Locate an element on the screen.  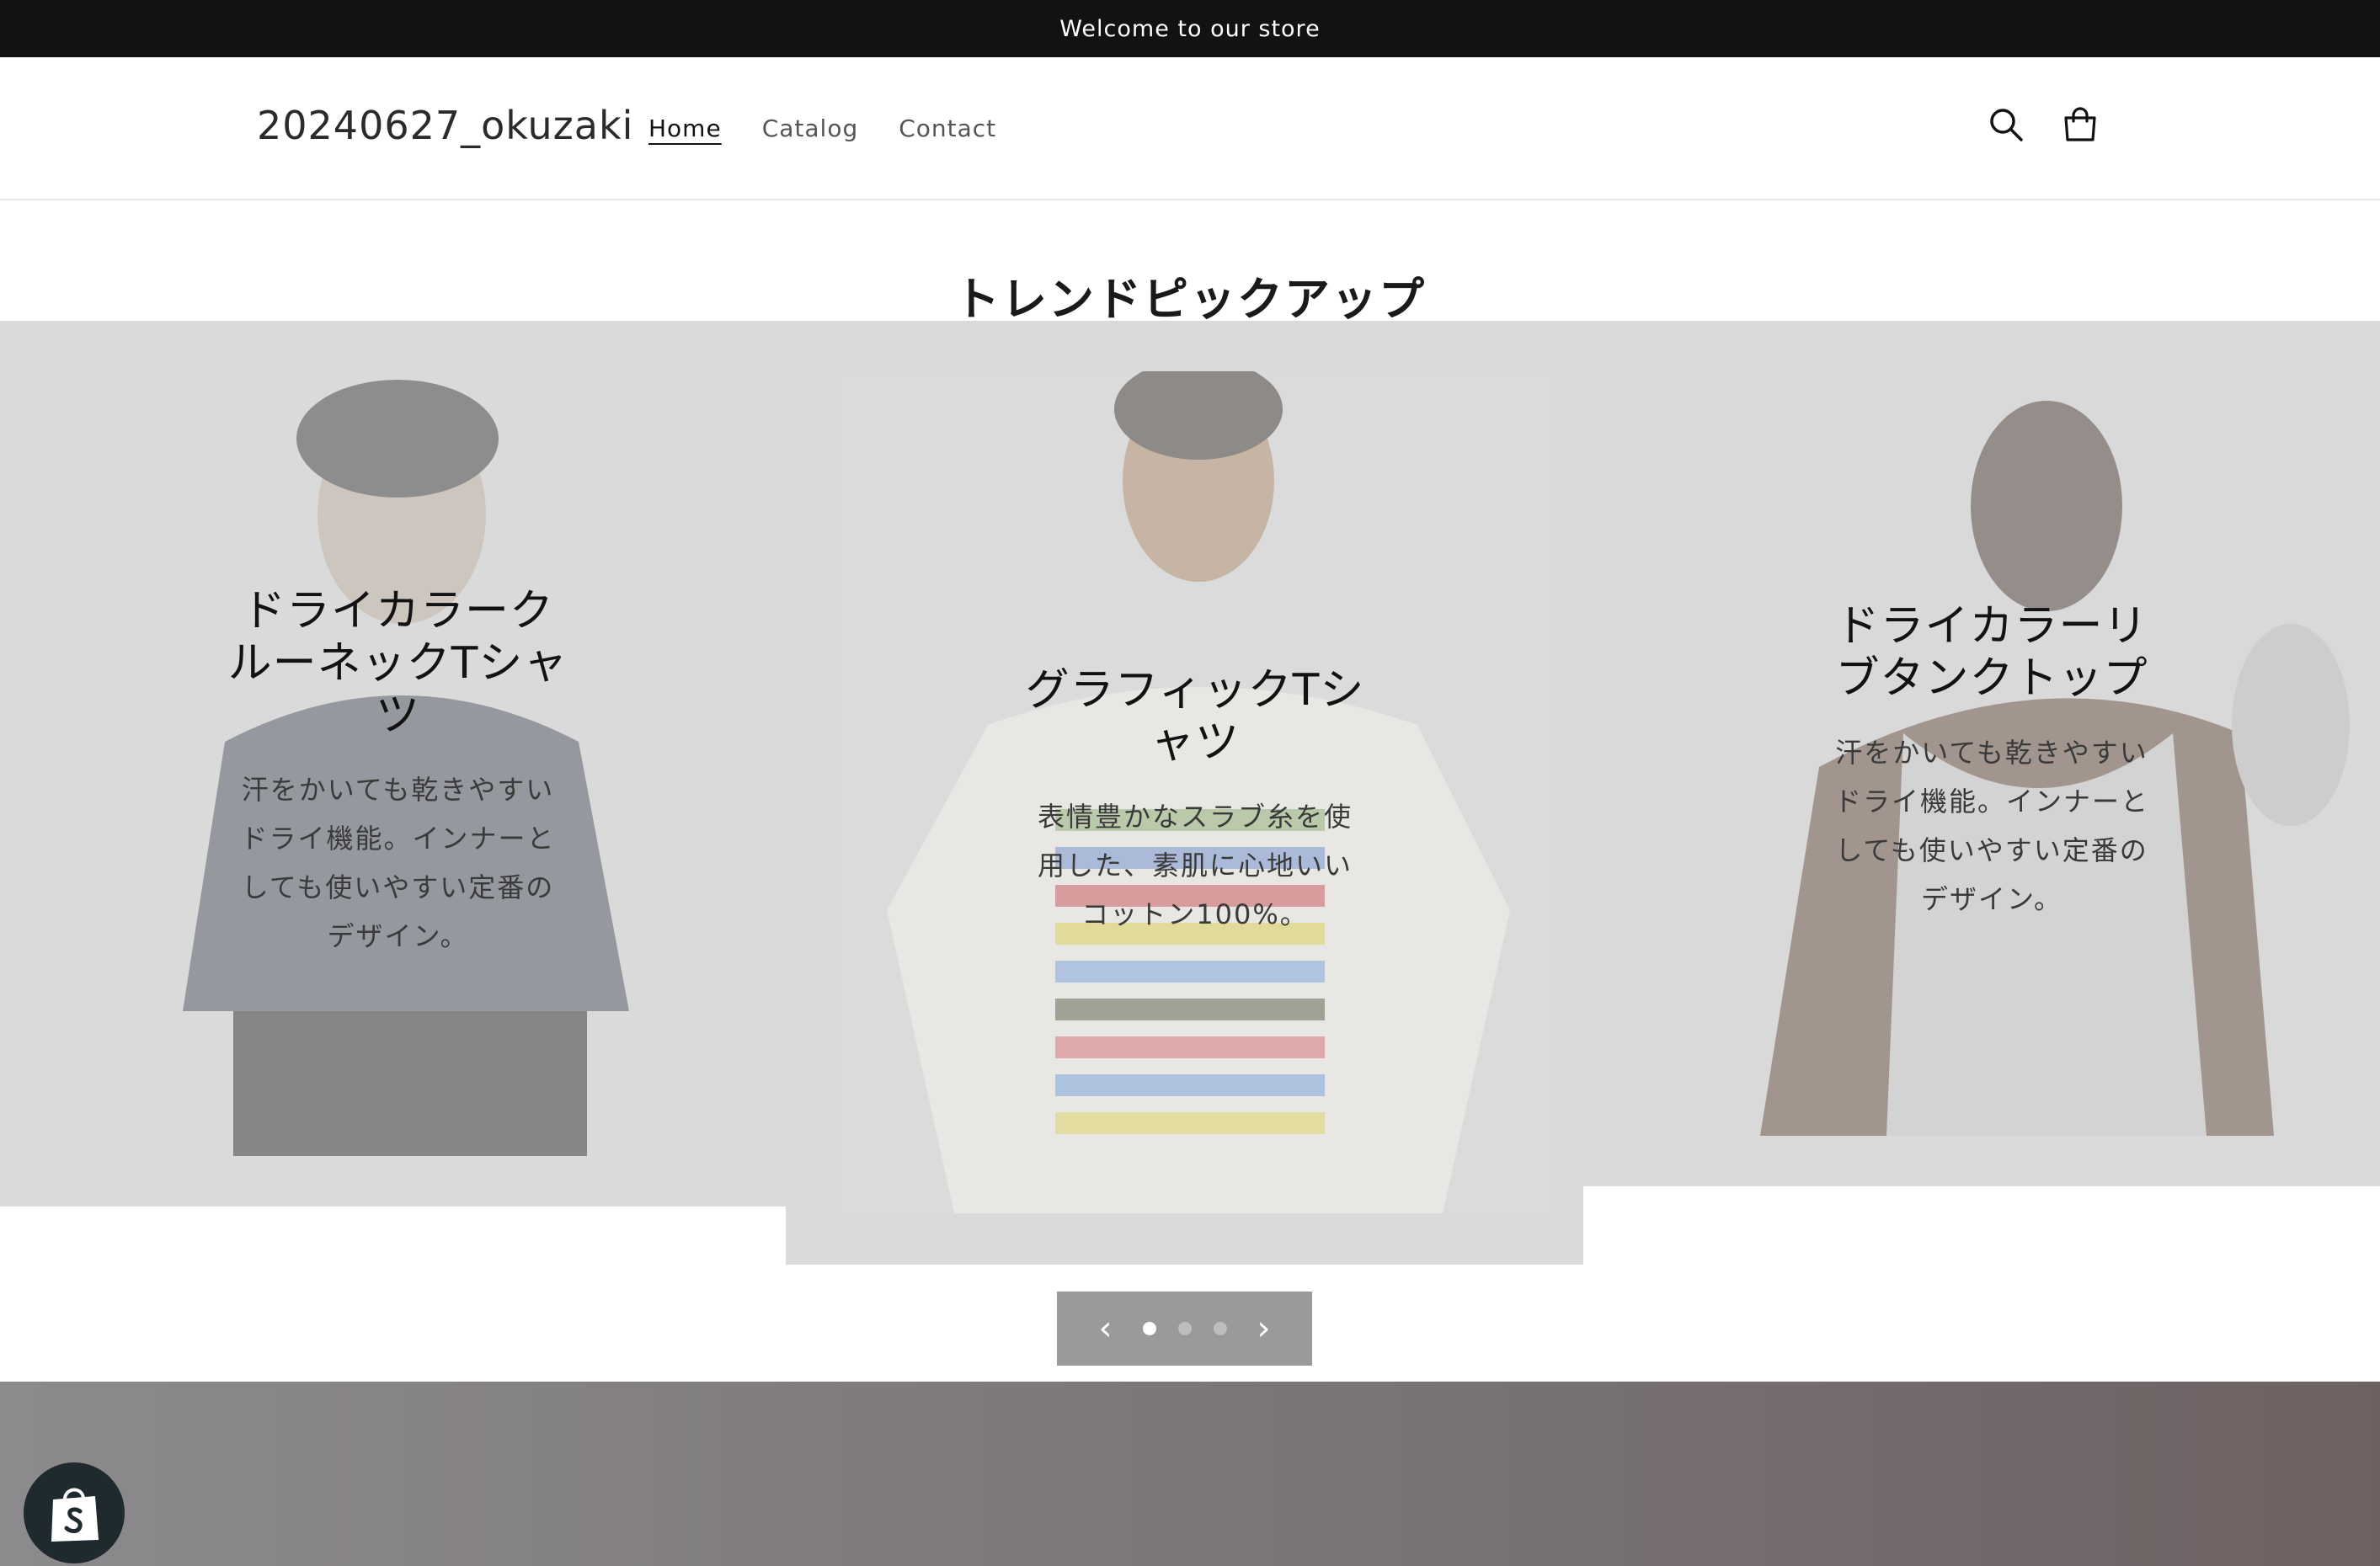
slider-controls: ‹ › is located at coordinates (1184, 1329).